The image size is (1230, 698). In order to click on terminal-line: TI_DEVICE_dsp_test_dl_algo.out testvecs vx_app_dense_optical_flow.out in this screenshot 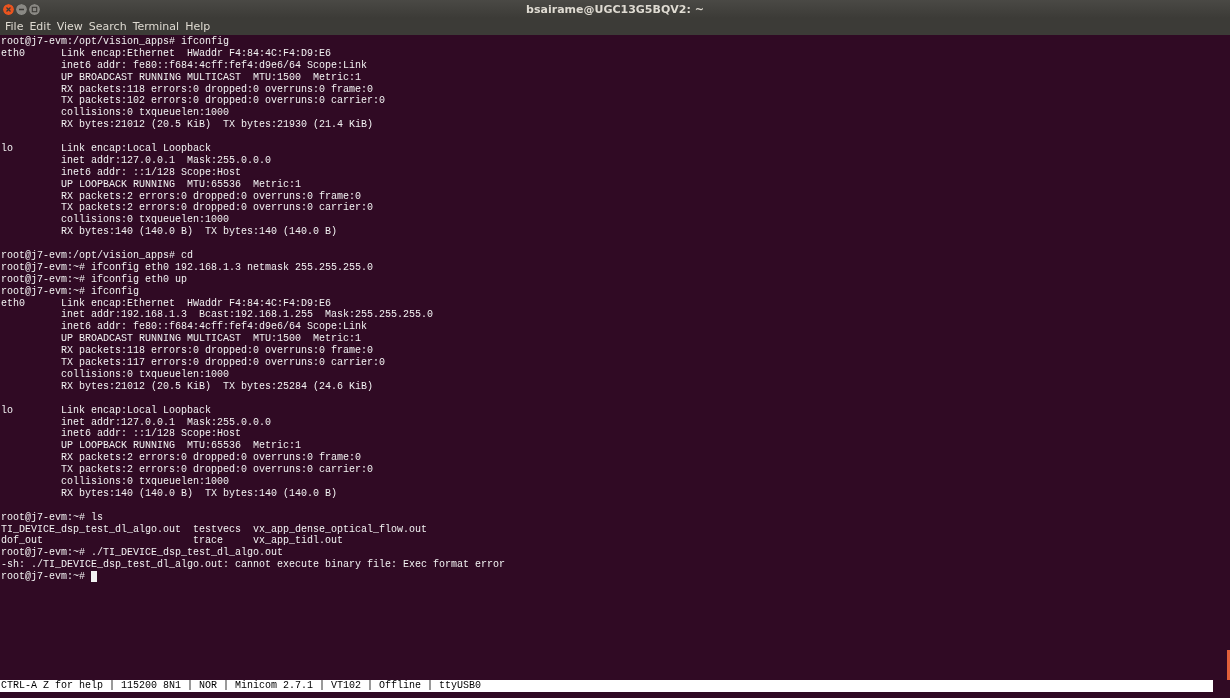, I will do `click(214, 529)`.